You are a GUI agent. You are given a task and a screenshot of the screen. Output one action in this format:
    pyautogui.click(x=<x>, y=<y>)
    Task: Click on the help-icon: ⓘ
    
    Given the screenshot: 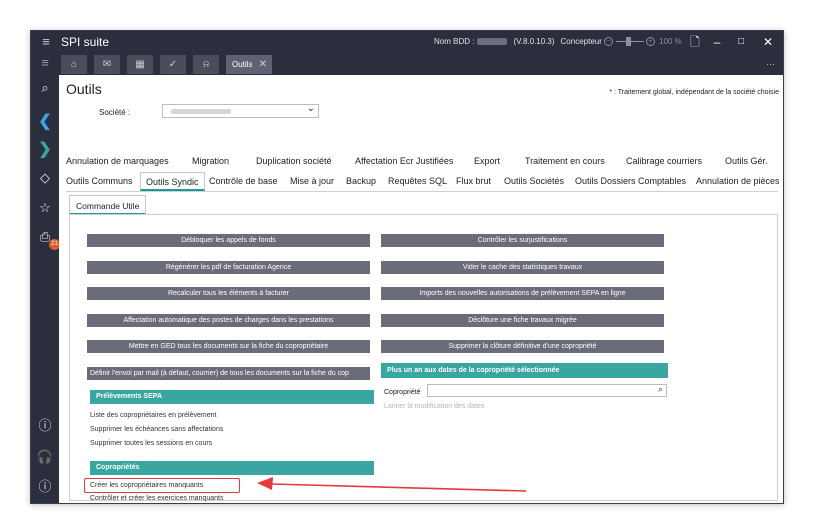 What is the action you would take?
    pyautogui.click(x=45, y=426)
    